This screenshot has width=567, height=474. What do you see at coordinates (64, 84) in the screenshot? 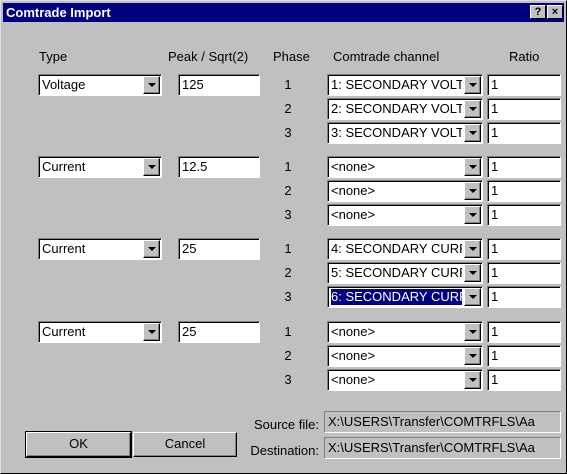
I see `type-select-value: Voltage` at bounding box center [64, 84].